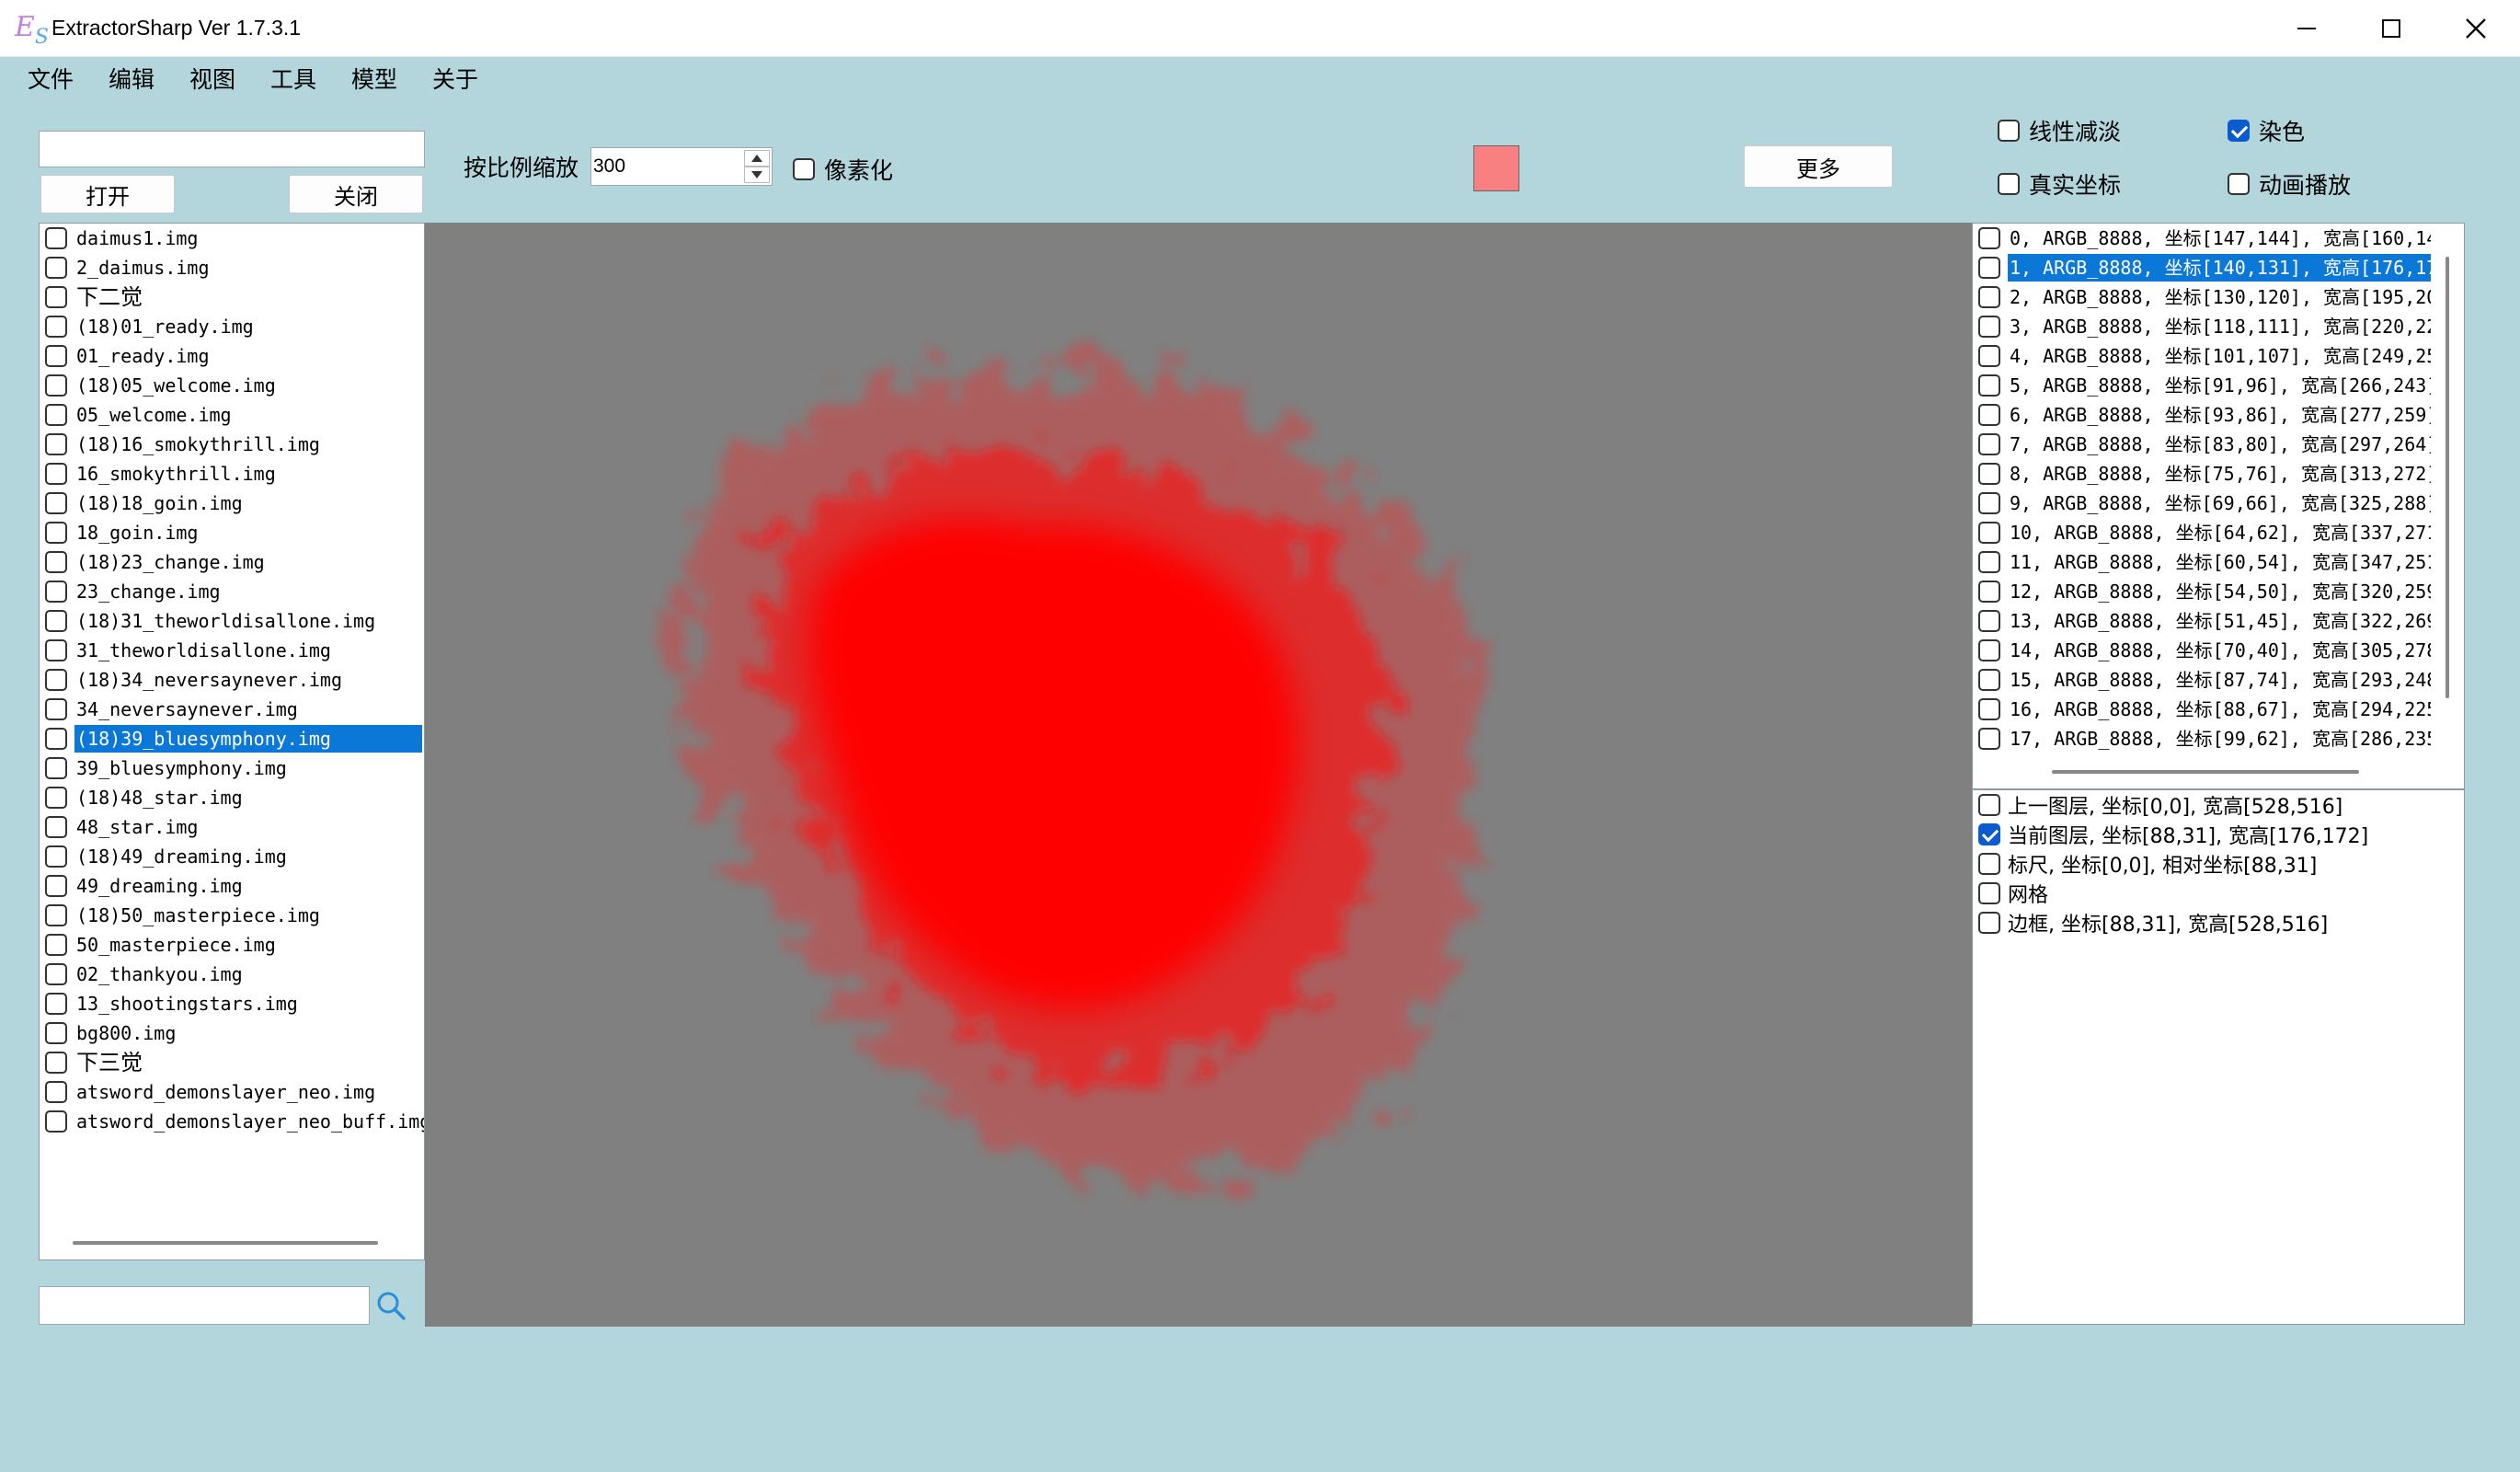 The height and width of the screenshot is (1472, 2520). Describe the element at coordinates (2203, 474) in the screenshot. I see `frame-list-item: 8, ARGB_8888, 坐标[75,76], 宽高[313,272], (` at that location.